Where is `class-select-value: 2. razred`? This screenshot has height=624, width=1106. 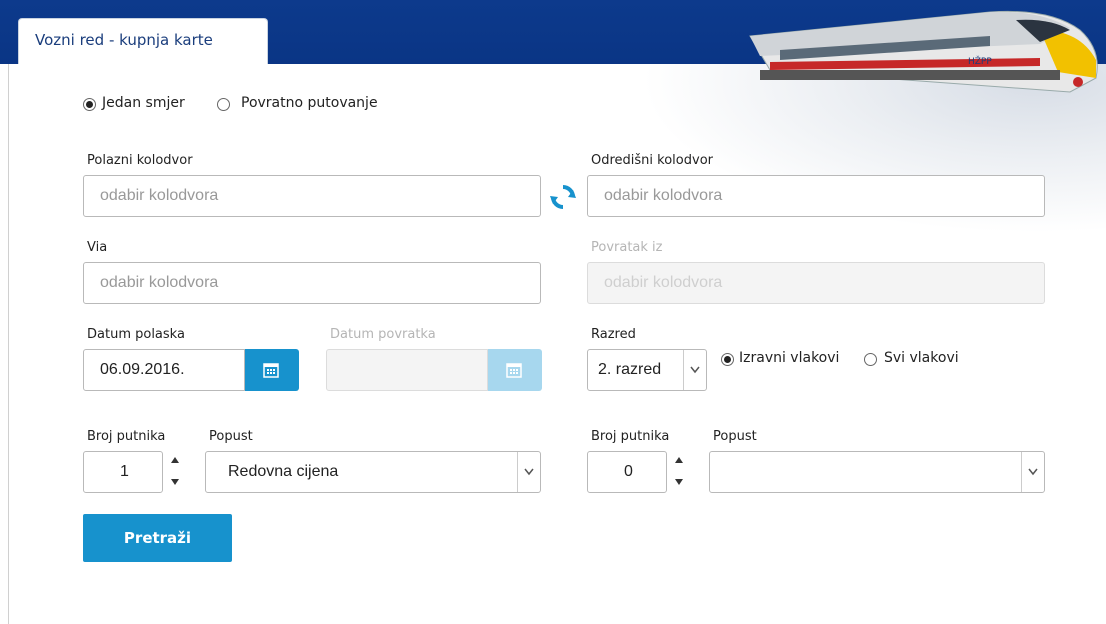
class-select-value: 2. razred is located at coordinates (630, 369).